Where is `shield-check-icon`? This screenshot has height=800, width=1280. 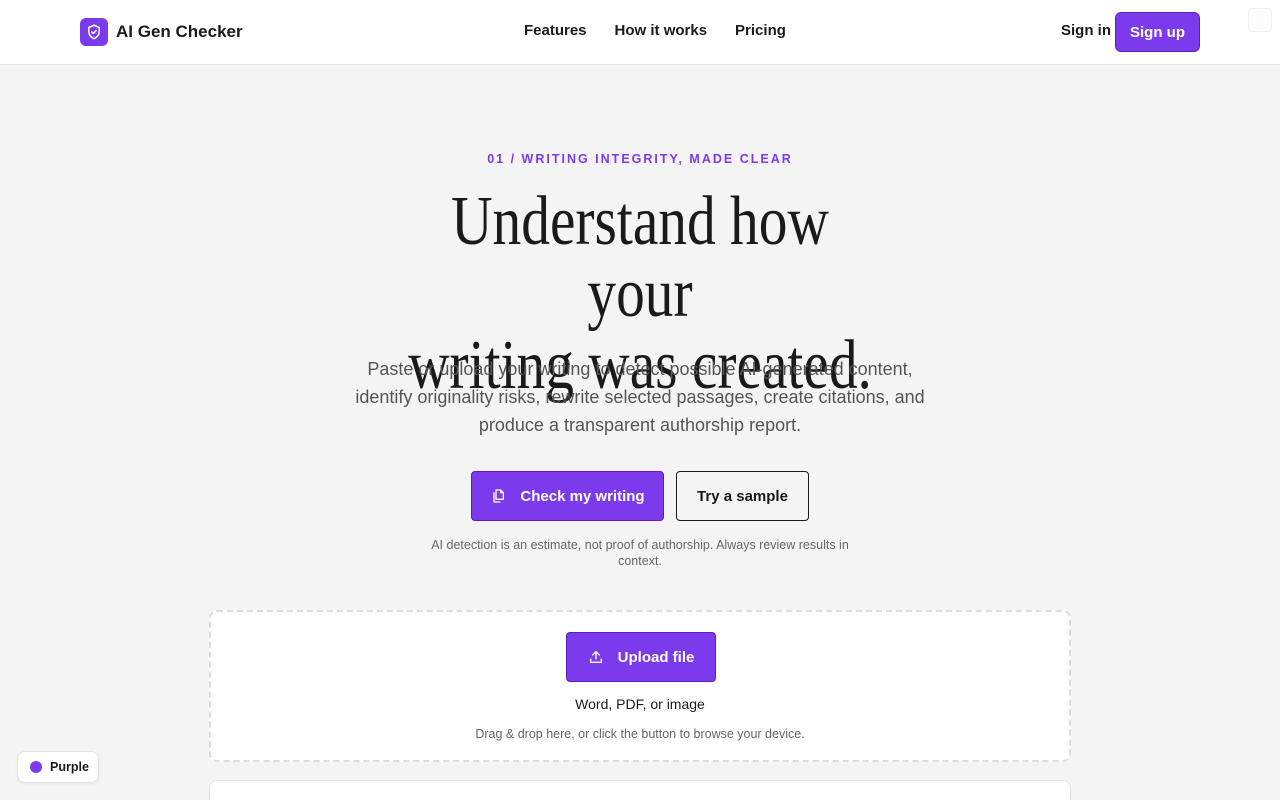 shield-check-icon is located at coordinates (94, 32).